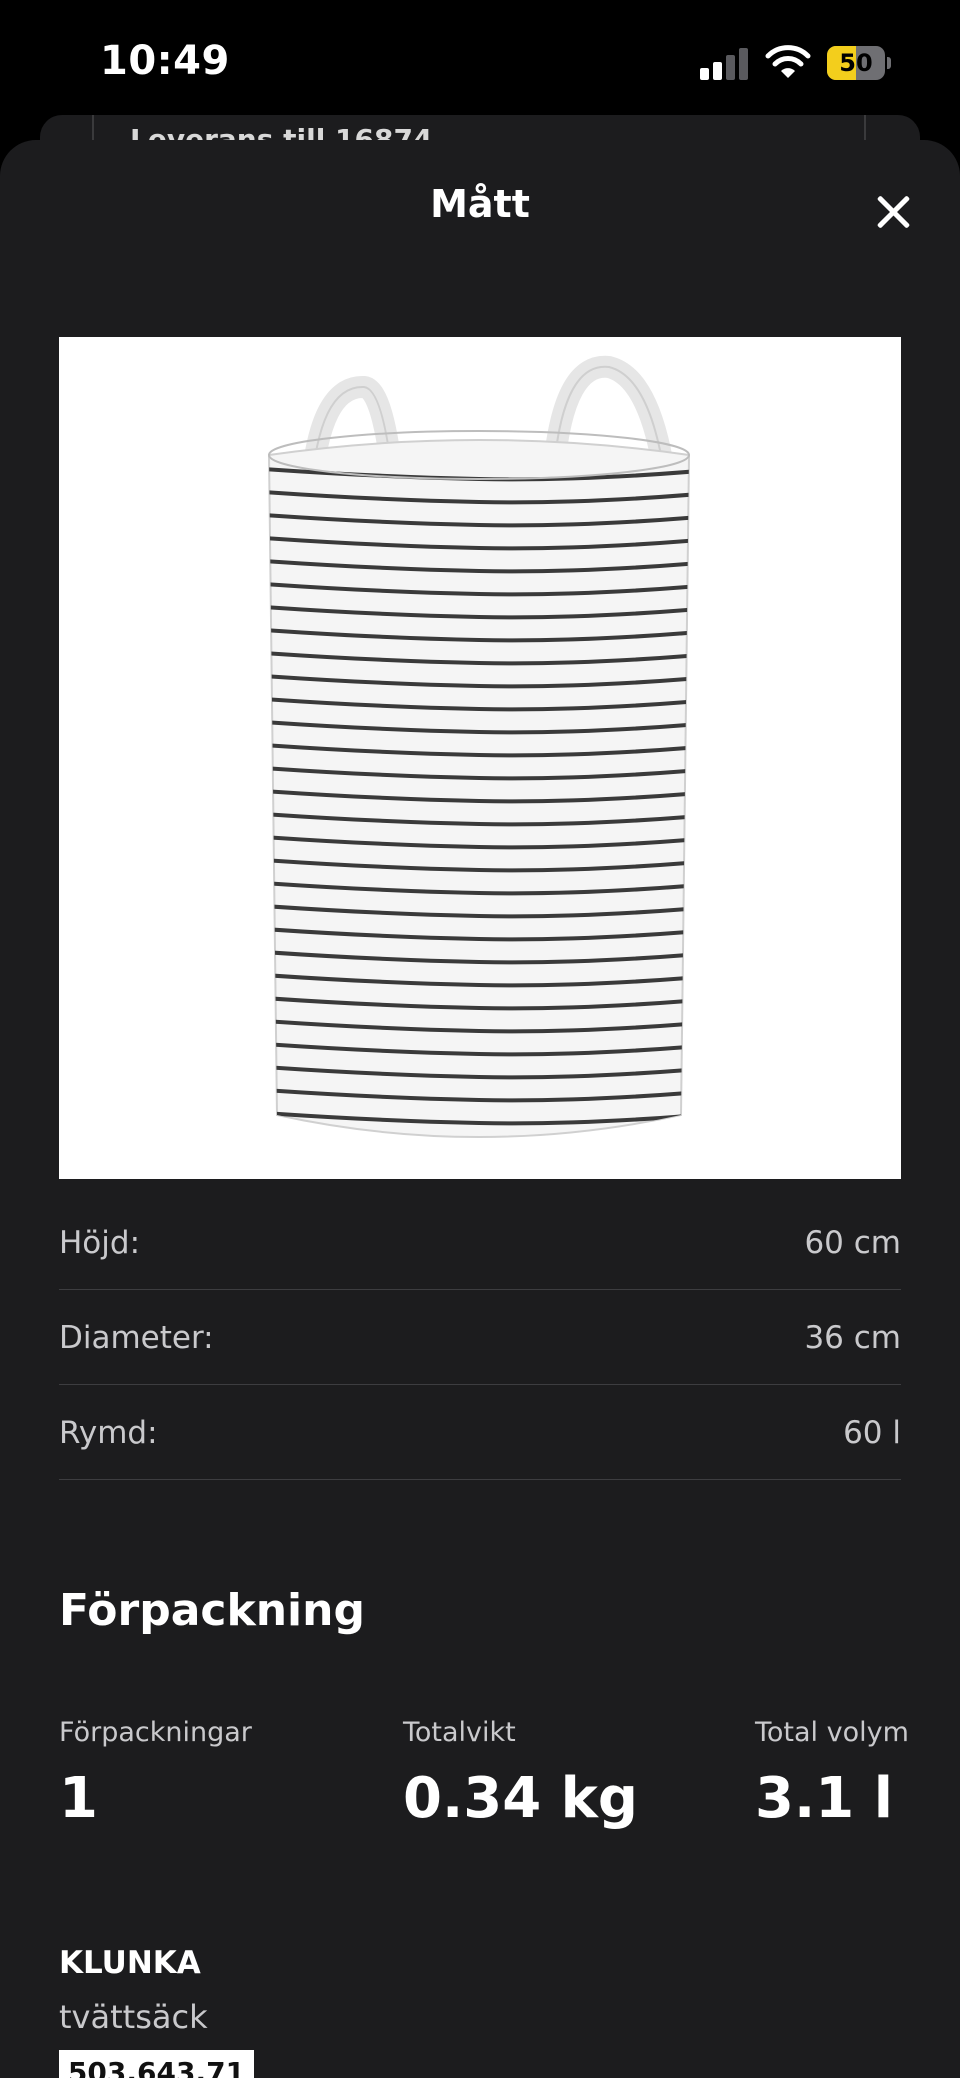  I want to click on dimension-value: 36 cm, so click(852, 1338).